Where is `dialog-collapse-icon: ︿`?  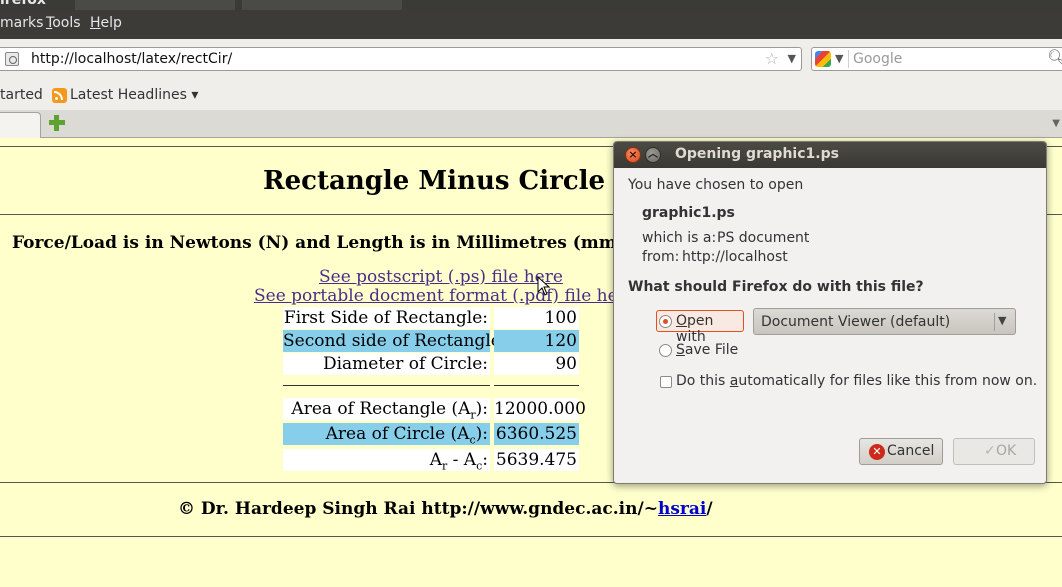 dialog-collapse-icon: ︿ is located at coordinates (653, 155).